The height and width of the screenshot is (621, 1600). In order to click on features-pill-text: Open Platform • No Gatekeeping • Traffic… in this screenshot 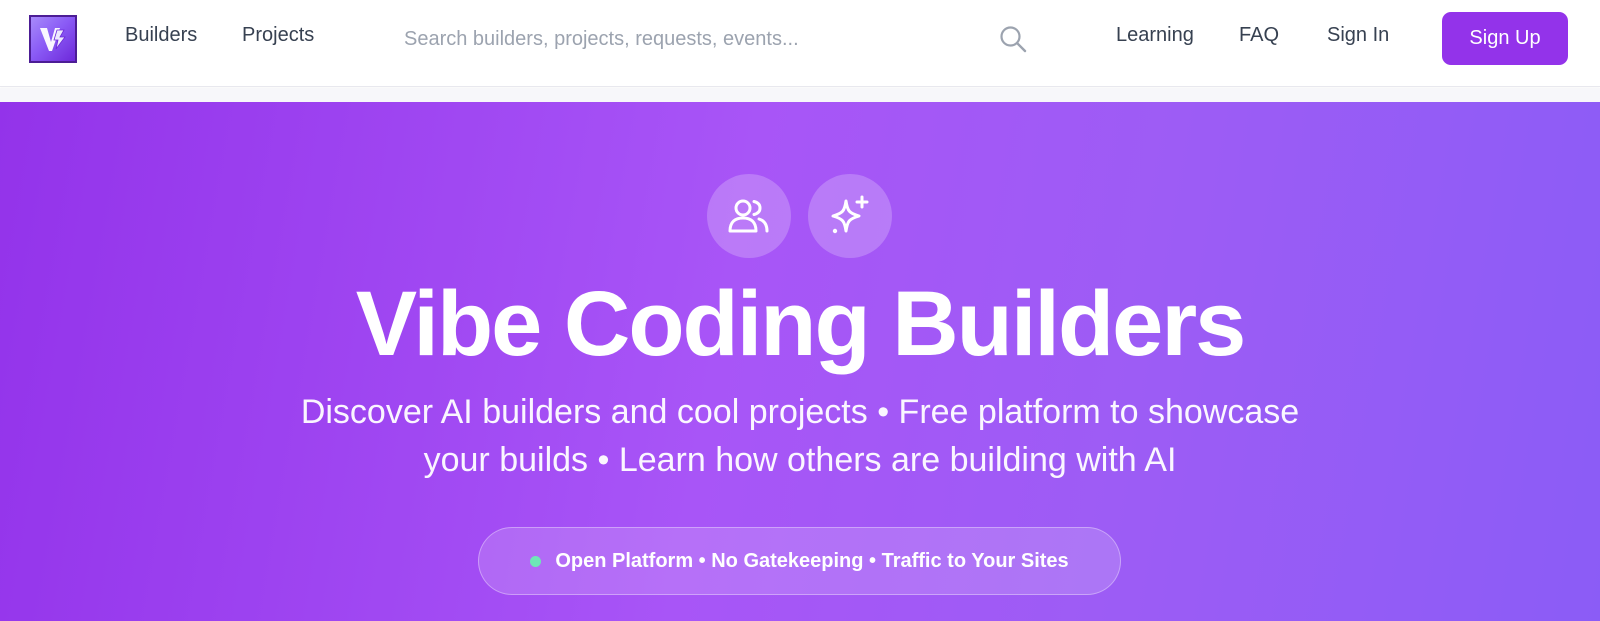, I will do `click(812, 560)`.